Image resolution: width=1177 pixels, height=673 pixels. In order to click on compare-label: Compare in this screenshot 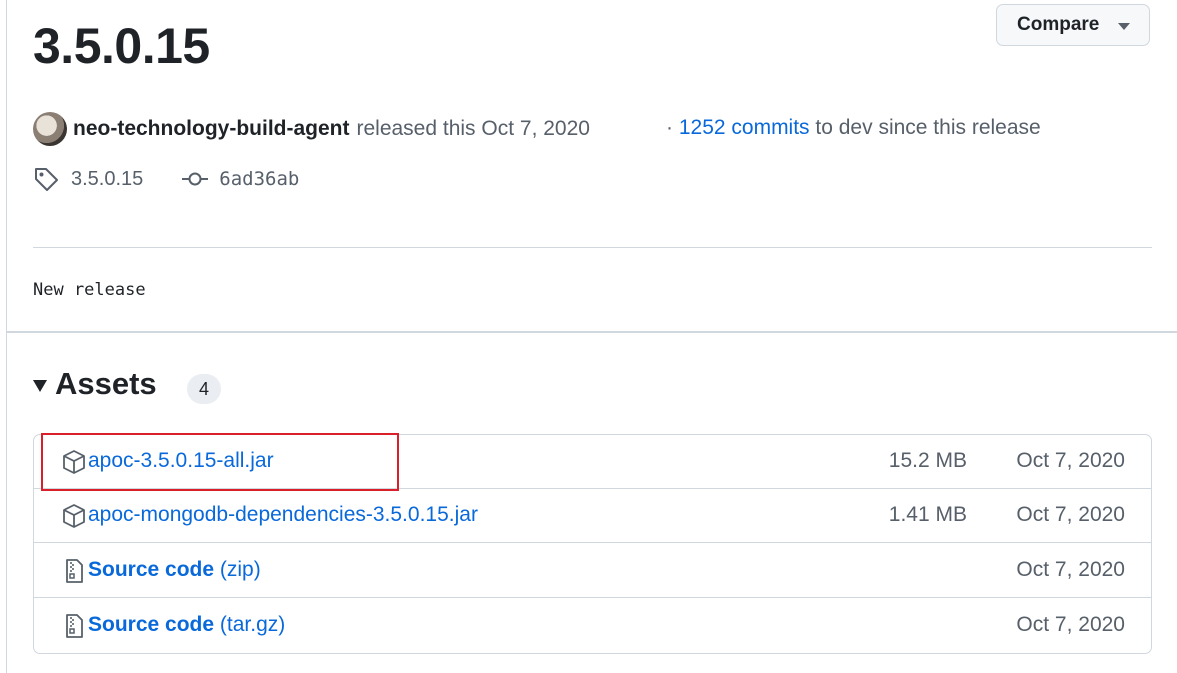, I will do `click(1058, 24)`.